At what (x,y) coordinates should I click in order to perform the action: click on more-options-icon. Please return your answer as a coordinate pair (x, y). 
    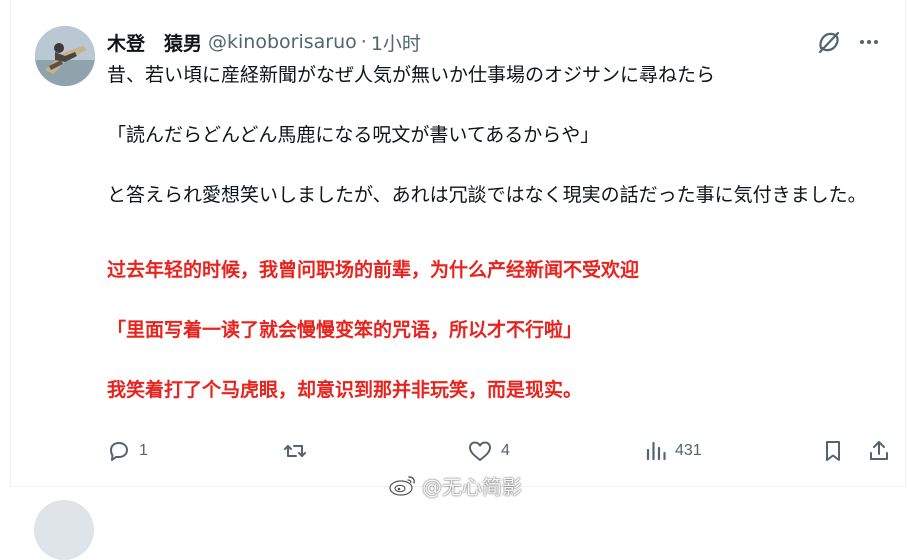
    Looking at the image, I should click on (869, 42).